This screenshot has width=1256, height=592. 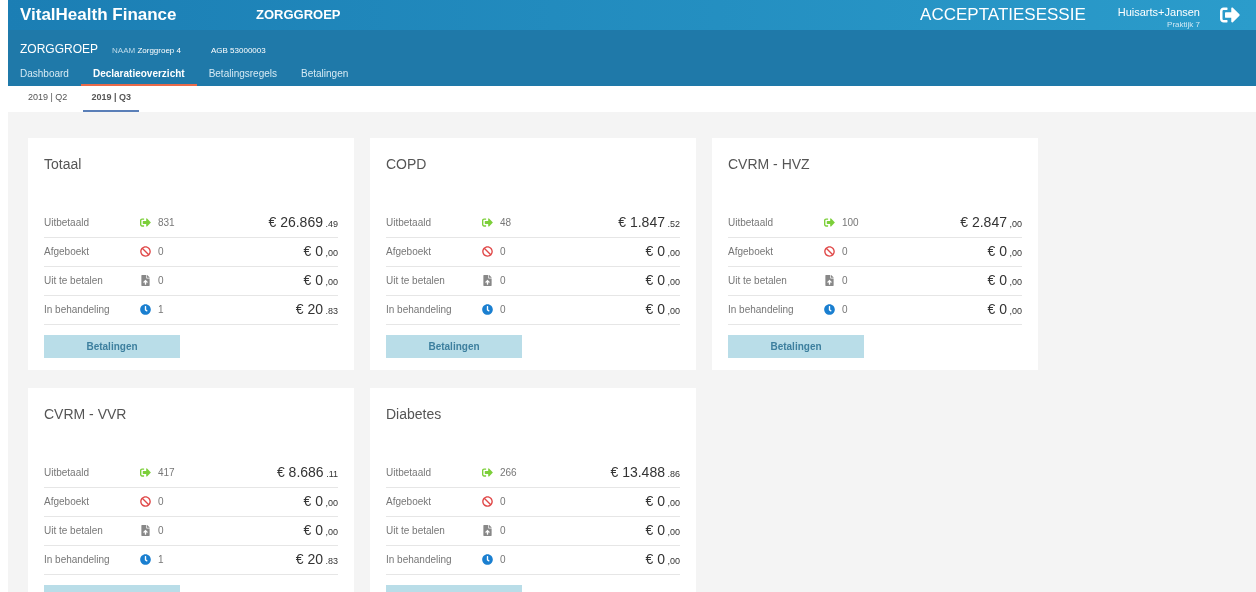 What do you see at coordinates (298, 15) in the screenshot?
I see `section-title: ZORGGROEP` at bounding box center [298, 15].